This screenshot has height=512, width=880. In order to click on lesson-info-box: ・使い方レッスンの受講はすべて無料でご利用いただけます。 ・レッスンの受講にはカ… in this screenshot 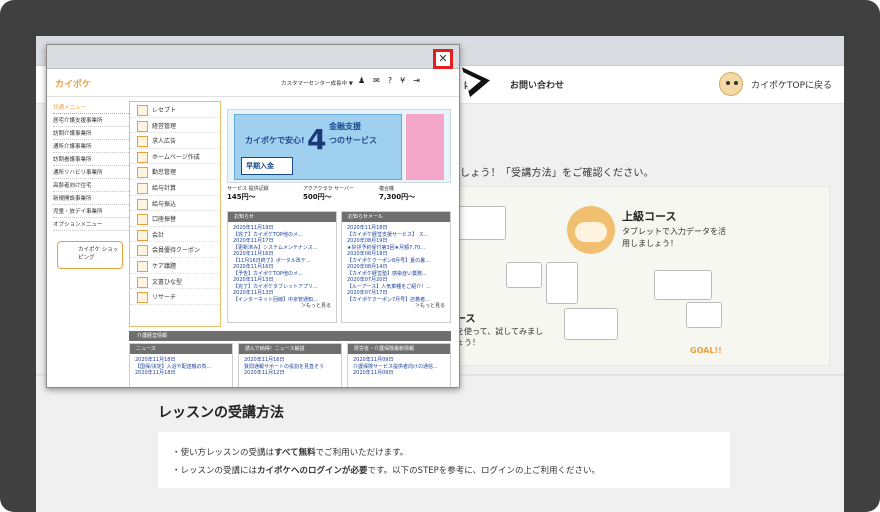, I will do `click(444, 460)`.